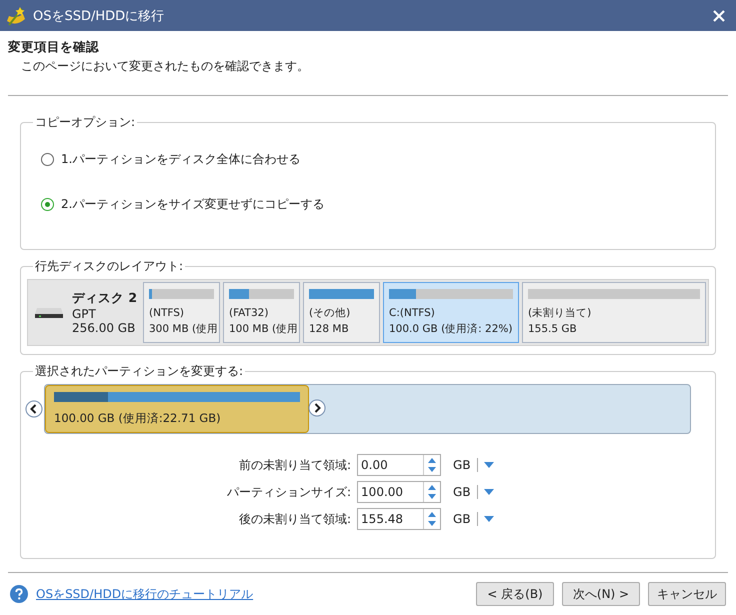  Describe the element at coordinates (165, 66) in the screenshot. I see `page-subtitle: このページにおいて変更されたものを確認できます。` at that location.